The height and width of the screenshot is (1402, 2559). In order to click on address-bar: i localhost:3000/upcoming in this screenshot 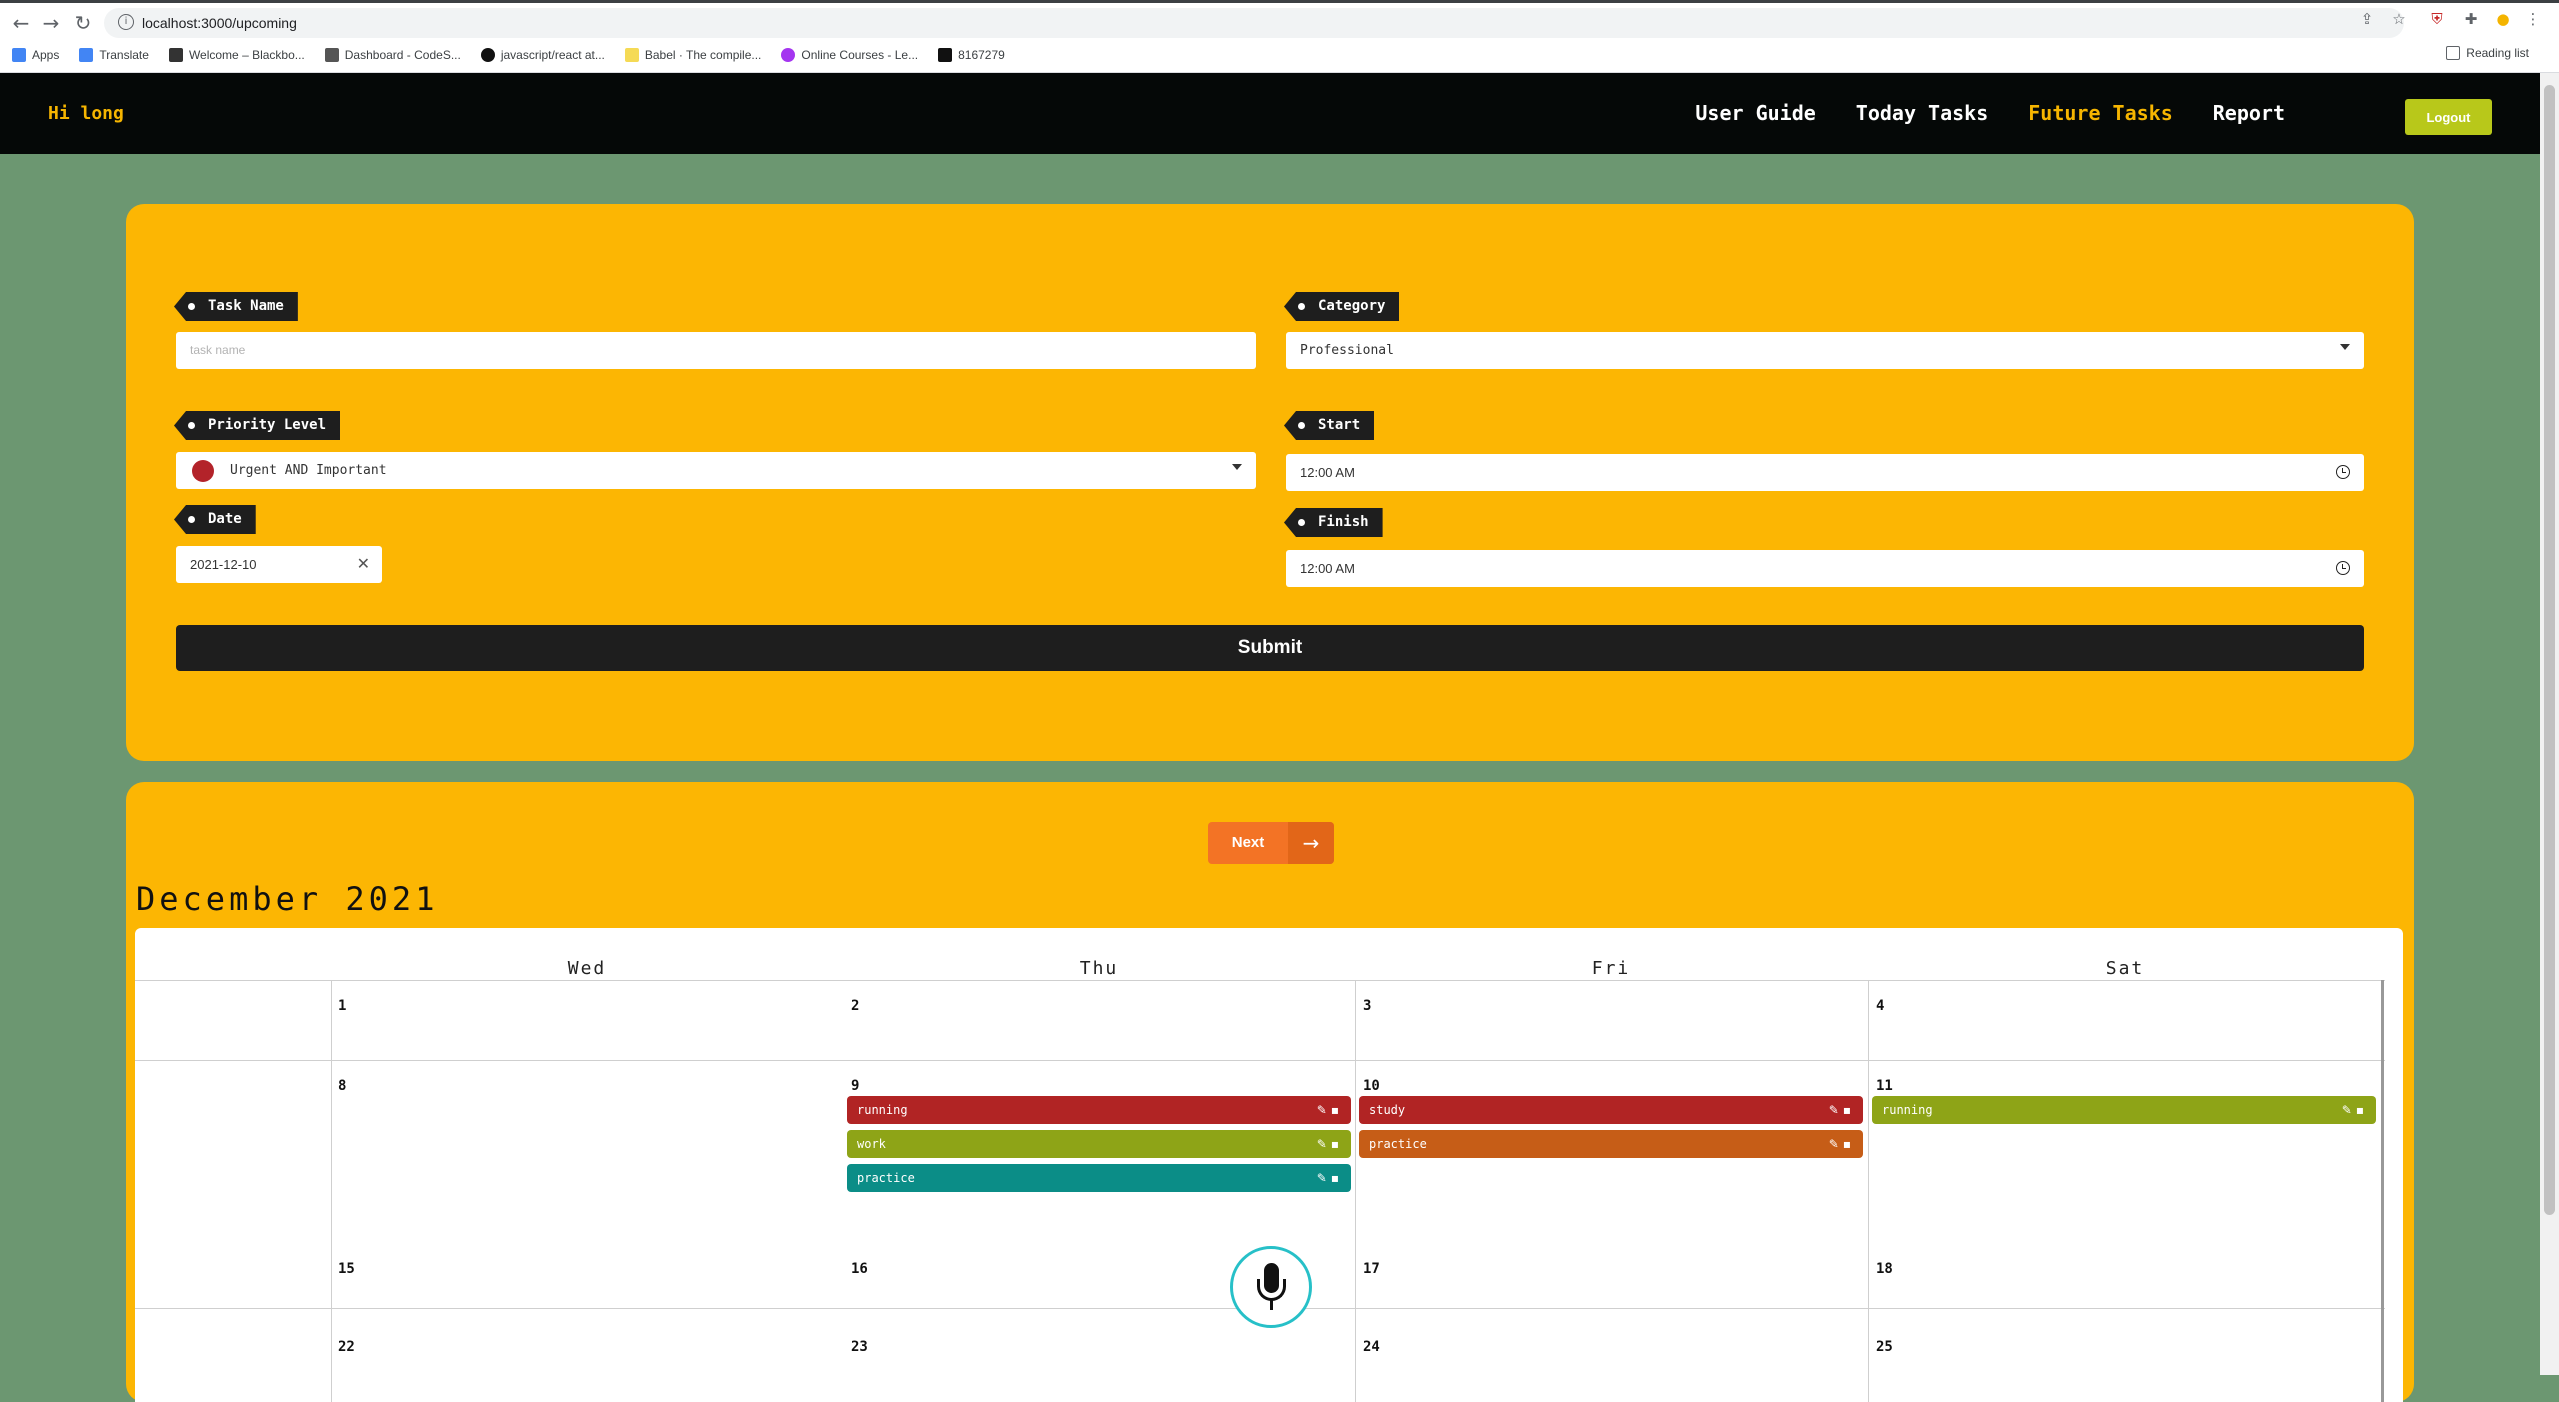, I will do `click(1254, 23)`.